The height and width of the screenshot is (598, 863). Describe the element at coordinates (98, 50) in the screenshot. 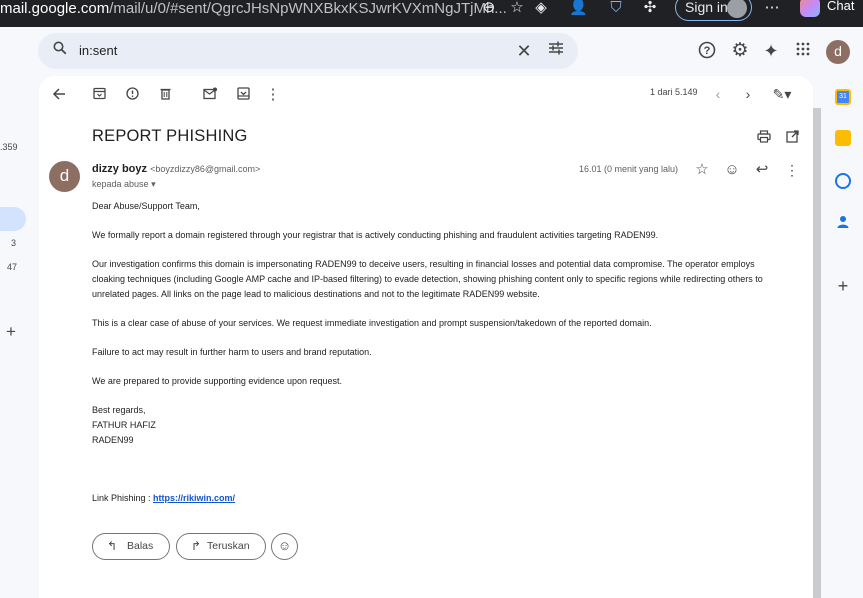

I see `search-input: in:sent` at that location.